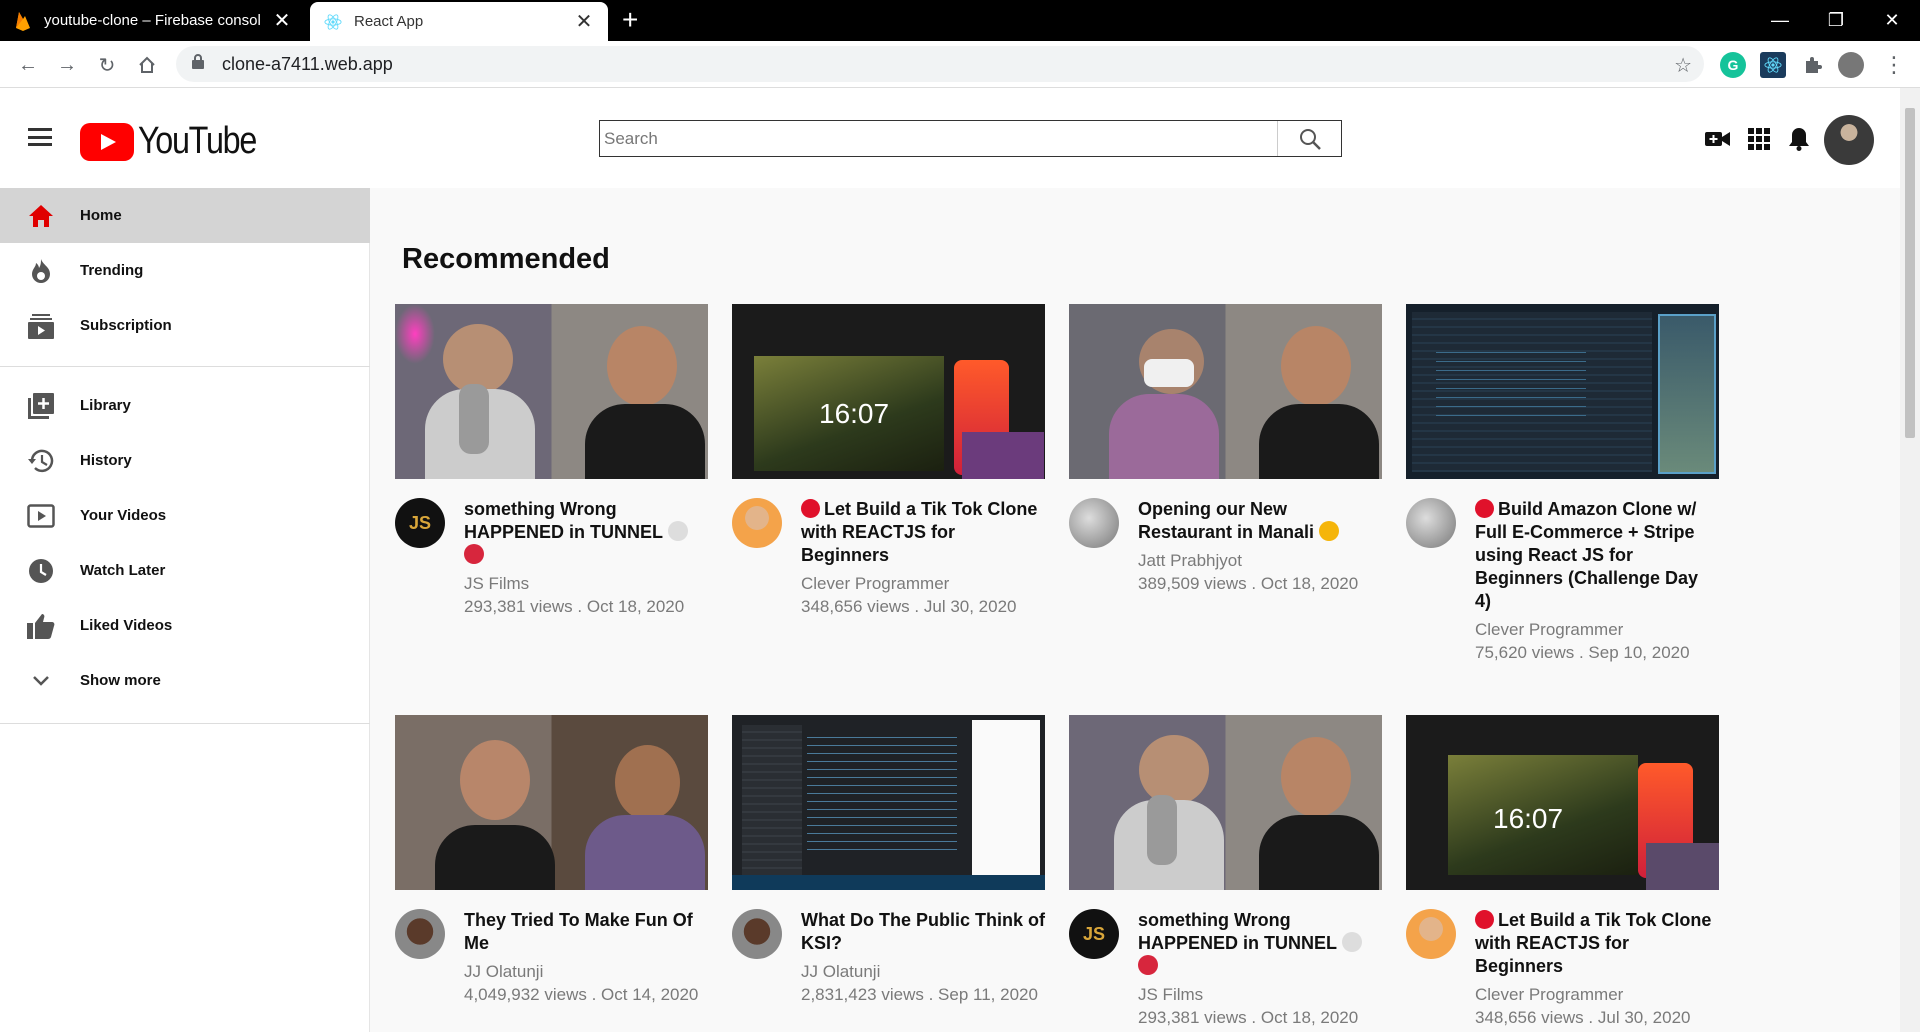  I want to click on video-camera-icon, so click(1718, 139).